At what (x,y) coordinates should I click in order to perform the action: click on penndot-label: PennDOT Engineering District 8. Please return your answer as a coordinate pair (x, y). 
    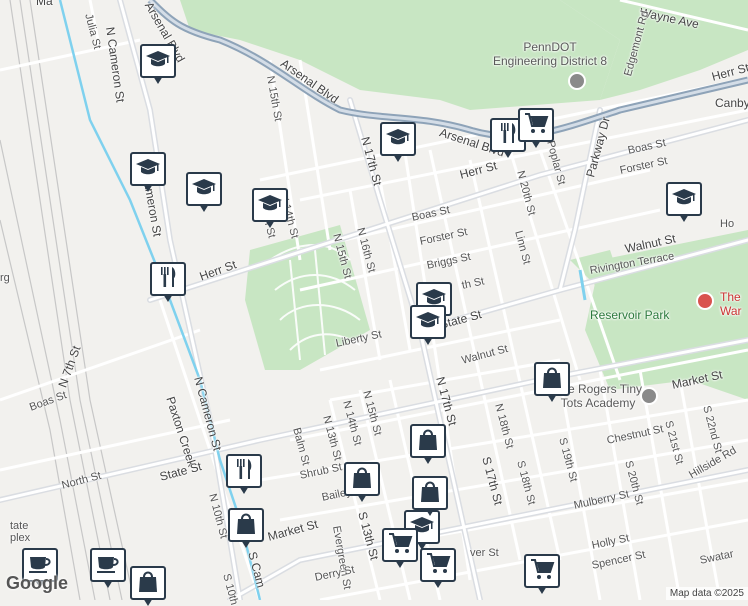
    Looking at the image, I should click on (550, 54).